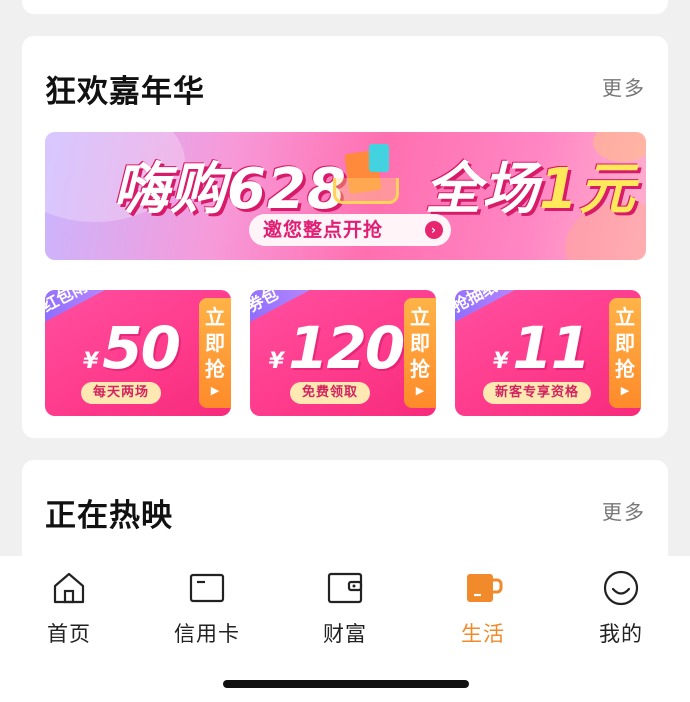 This screenshot has height=702, width=690. I want to click on credit-card-icon, so click(207, 588).